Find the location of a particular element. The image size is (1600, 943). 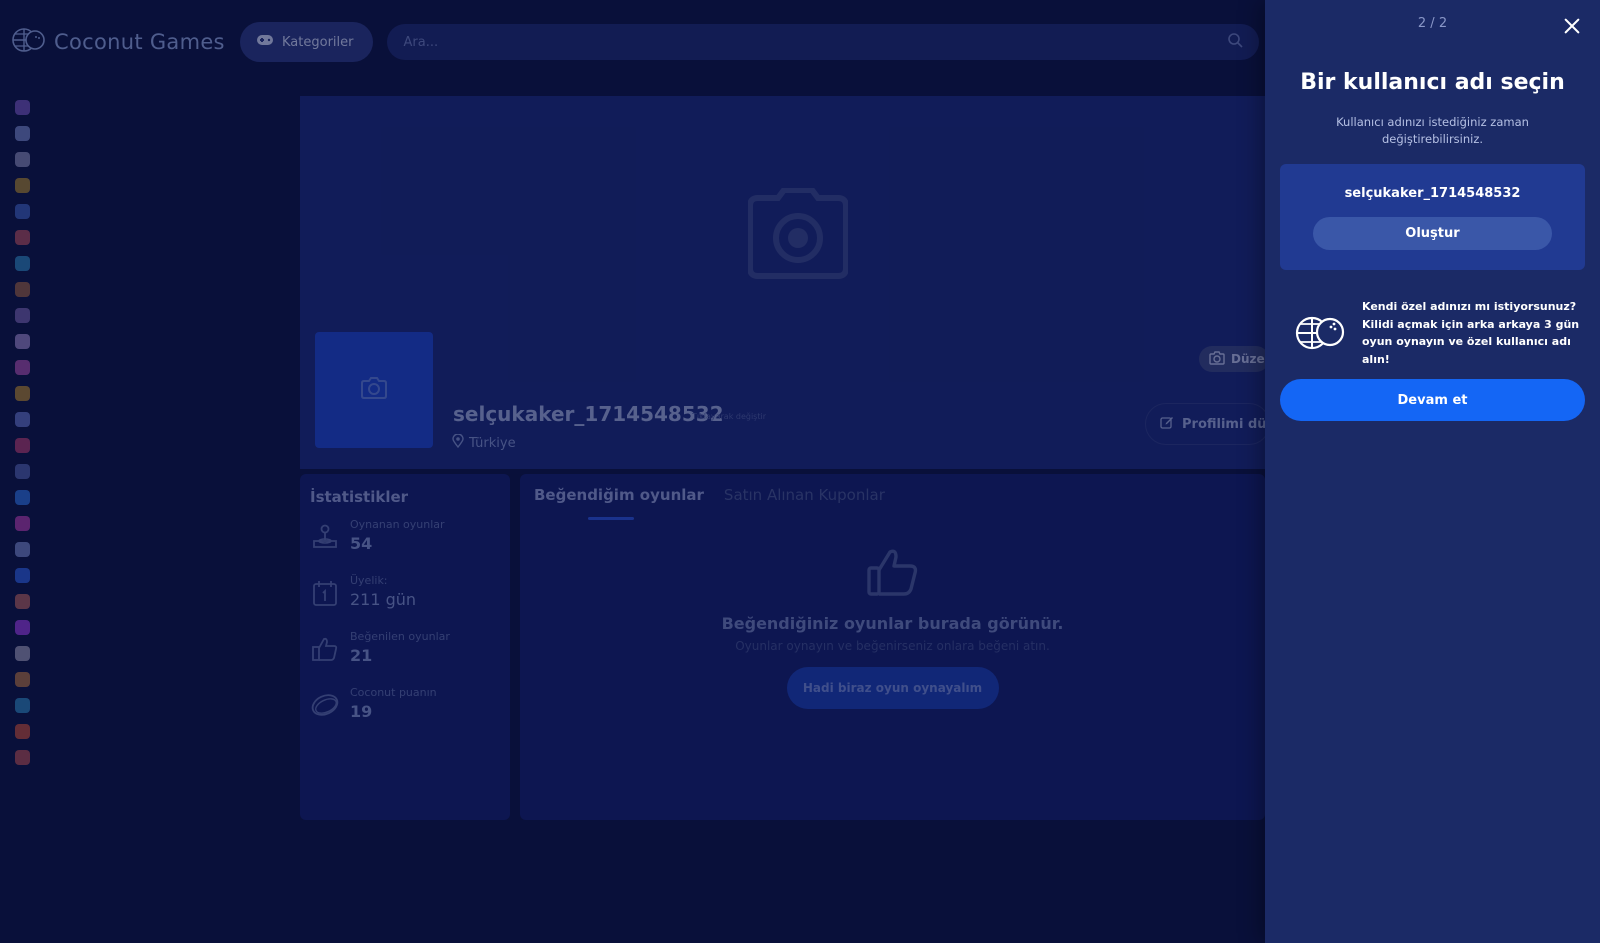

step-indicator: 2 / 2 is located at coordinates (1432, 23).